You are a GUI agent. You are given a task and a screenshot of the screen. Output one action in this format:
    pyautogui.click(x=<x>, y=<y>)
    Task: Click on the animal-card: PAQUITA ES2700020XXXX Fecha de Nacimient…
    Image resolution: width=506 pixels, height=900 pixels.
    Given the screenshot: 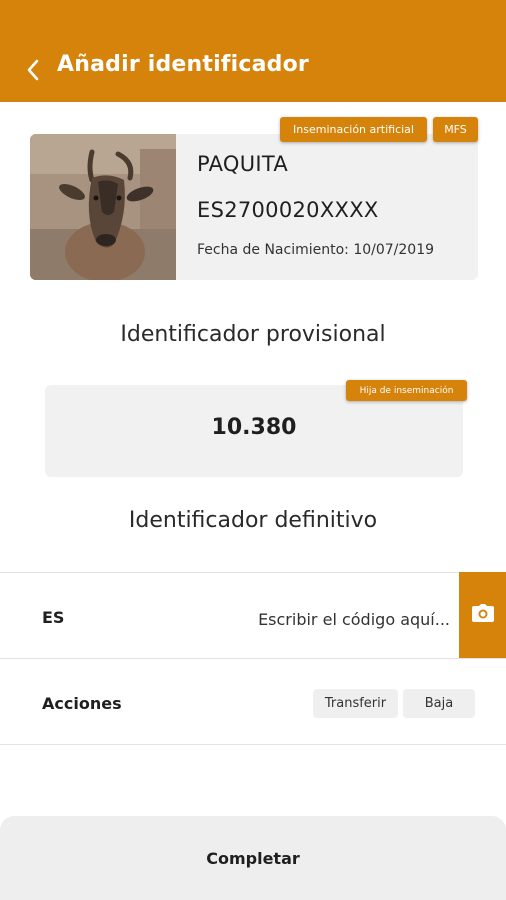 What is the action you would take?
    pyautogui.click(x=254, y=207)
    